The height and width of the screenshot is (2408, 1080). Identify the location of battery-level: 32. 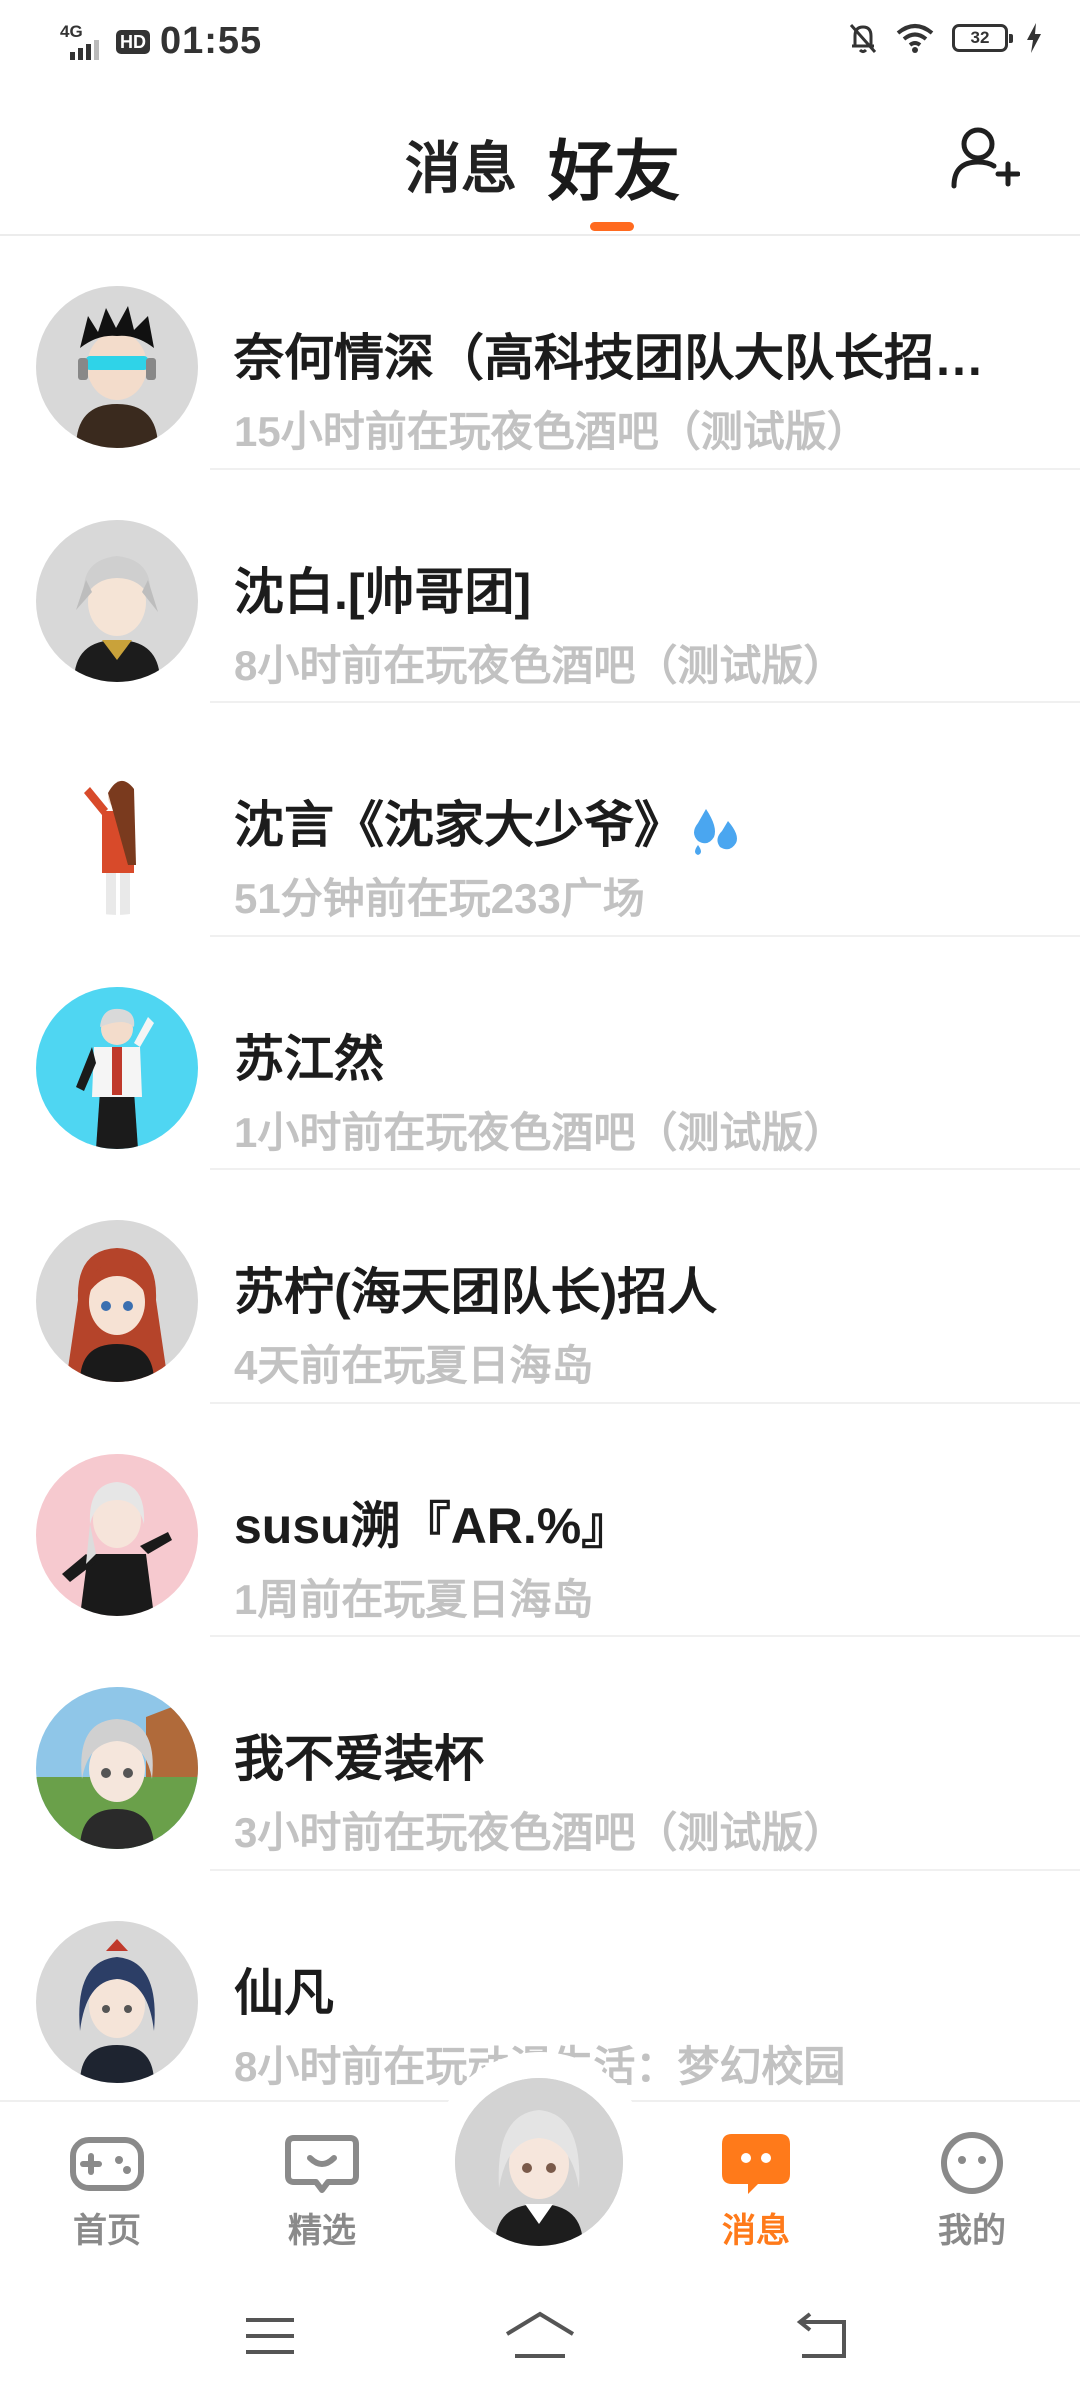
(980, 37).